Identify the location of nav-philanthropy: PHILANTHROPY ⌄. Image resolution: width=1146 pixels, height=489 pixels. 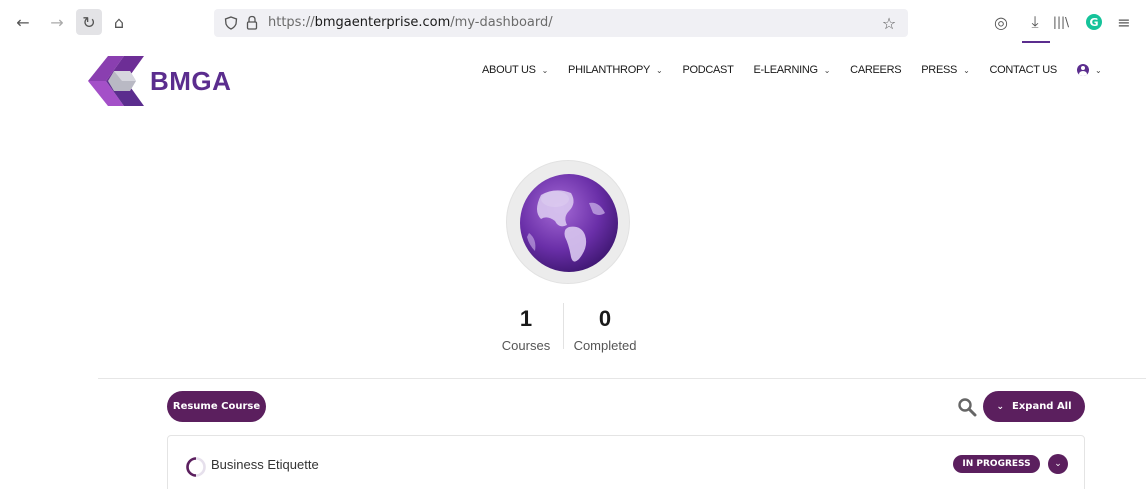
(615, 70).